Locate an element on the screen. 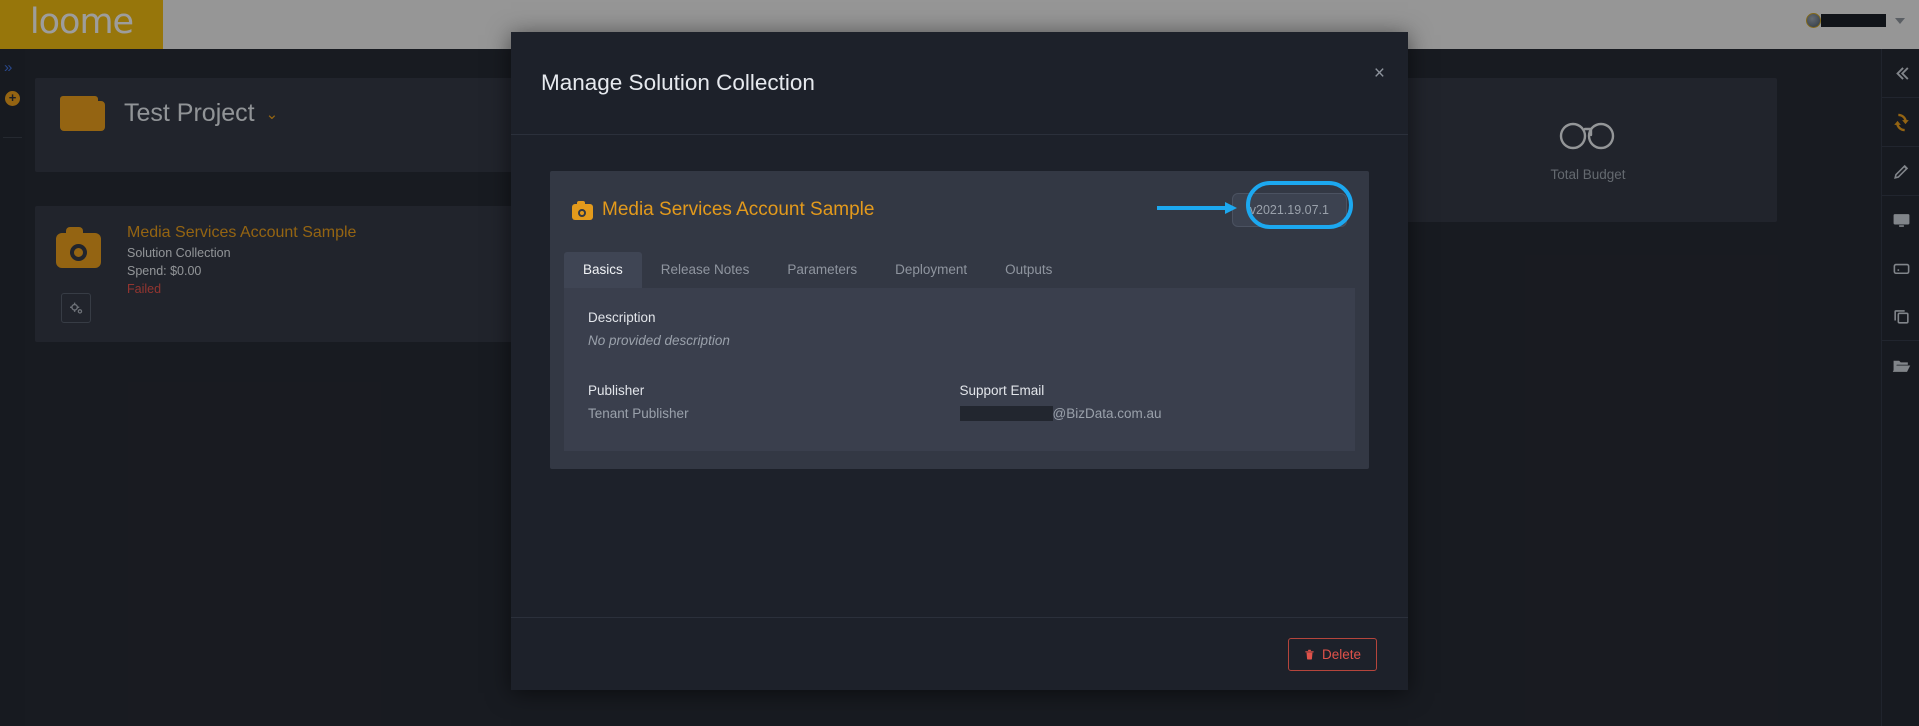  publisher-label: Publisher is located at coordinates (616, 390).